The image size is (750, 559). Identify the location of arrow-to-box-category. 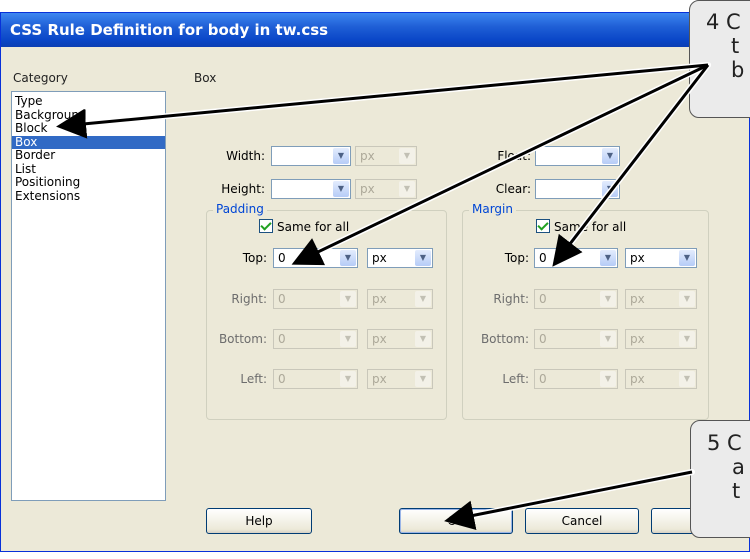
(382, 101).